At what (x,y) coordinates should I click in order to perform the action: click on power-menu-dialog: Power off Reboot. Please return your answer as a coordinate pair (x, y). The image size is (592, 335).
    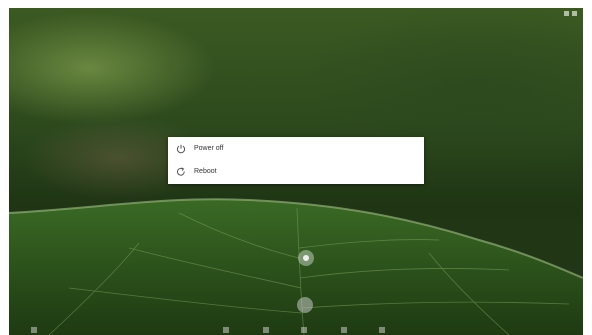
    Looking at the image, I should click on (296, 160).